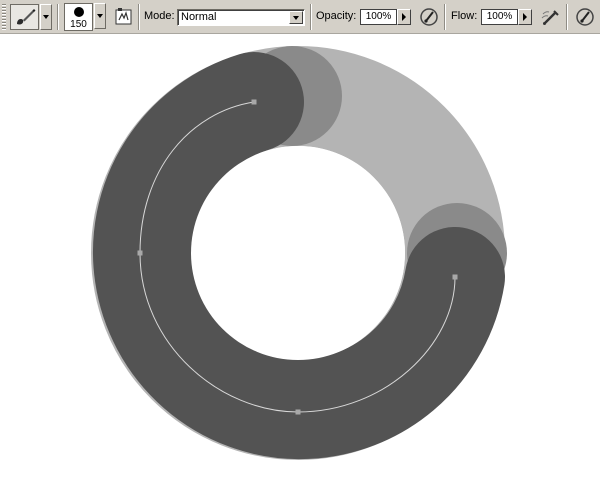 This screenshot has width=600, height=501. I want to click on blend-mode-dropdown, so click(296, 17).